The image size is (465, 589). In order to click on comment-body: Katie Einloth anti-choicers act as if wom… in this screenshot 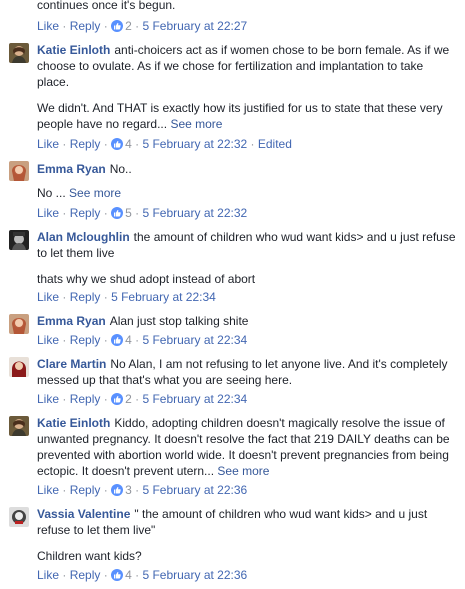, I will do `click(247, 87)`.